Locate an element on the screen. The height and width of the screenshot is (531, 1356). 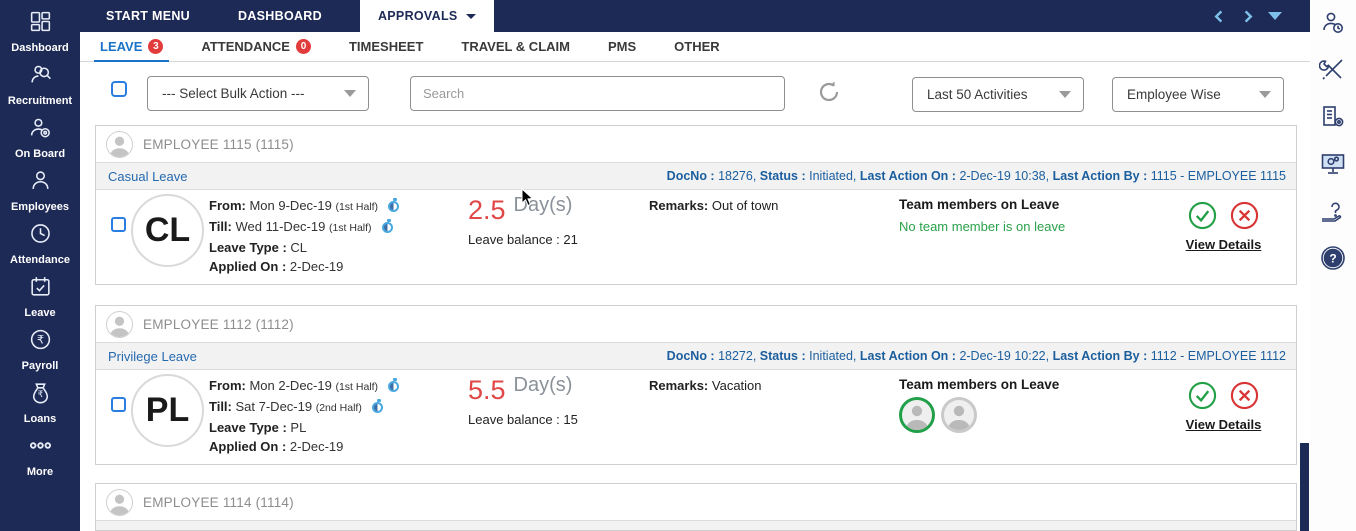
onboard-icon is located at coordinates (40, 130).